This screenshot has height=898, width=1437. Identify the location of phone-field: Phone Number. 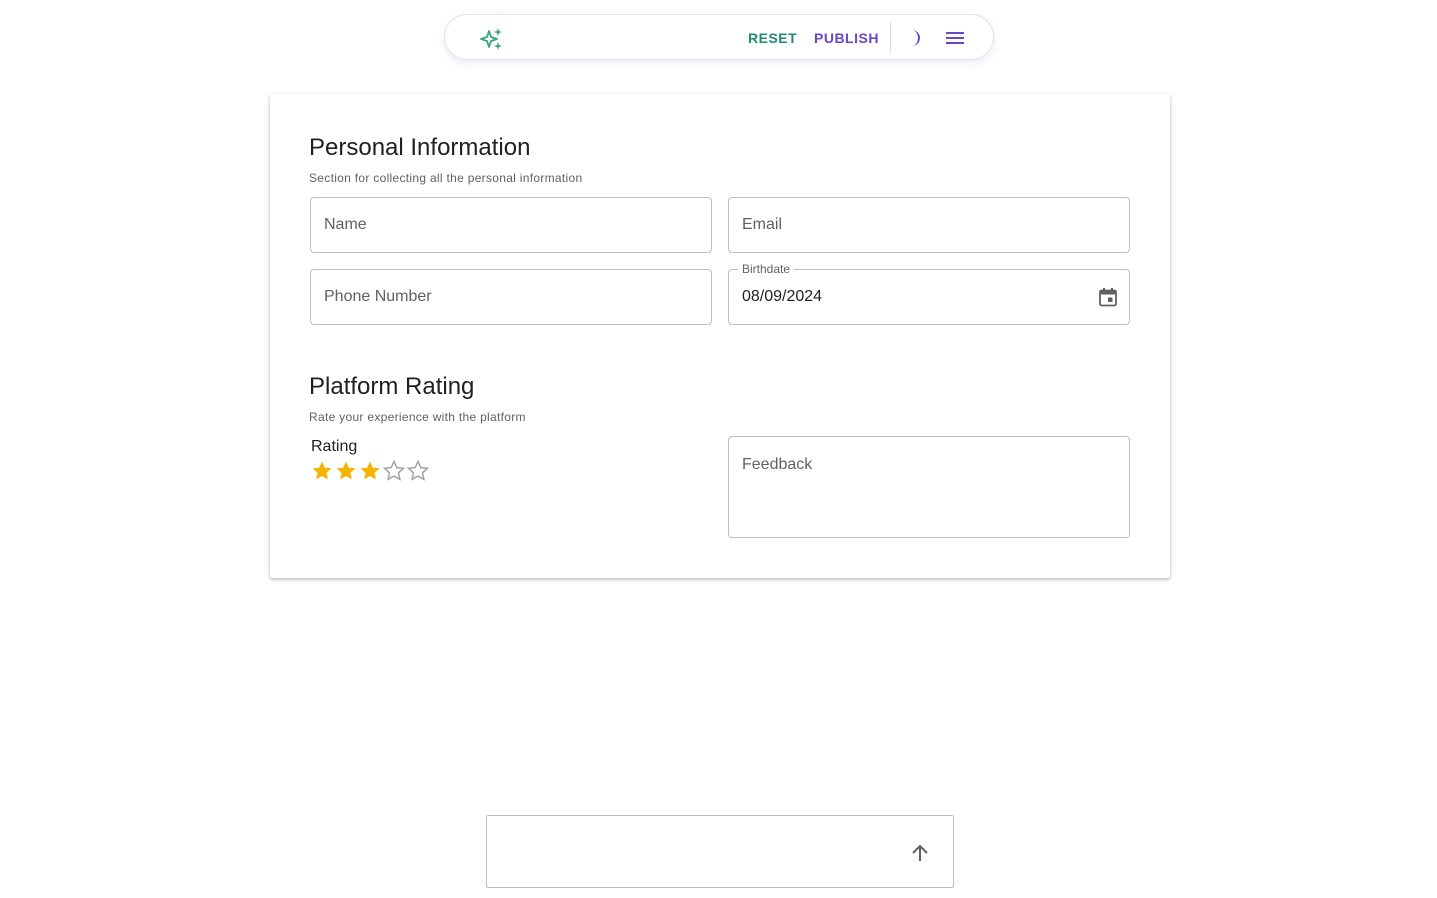
(511, 297).